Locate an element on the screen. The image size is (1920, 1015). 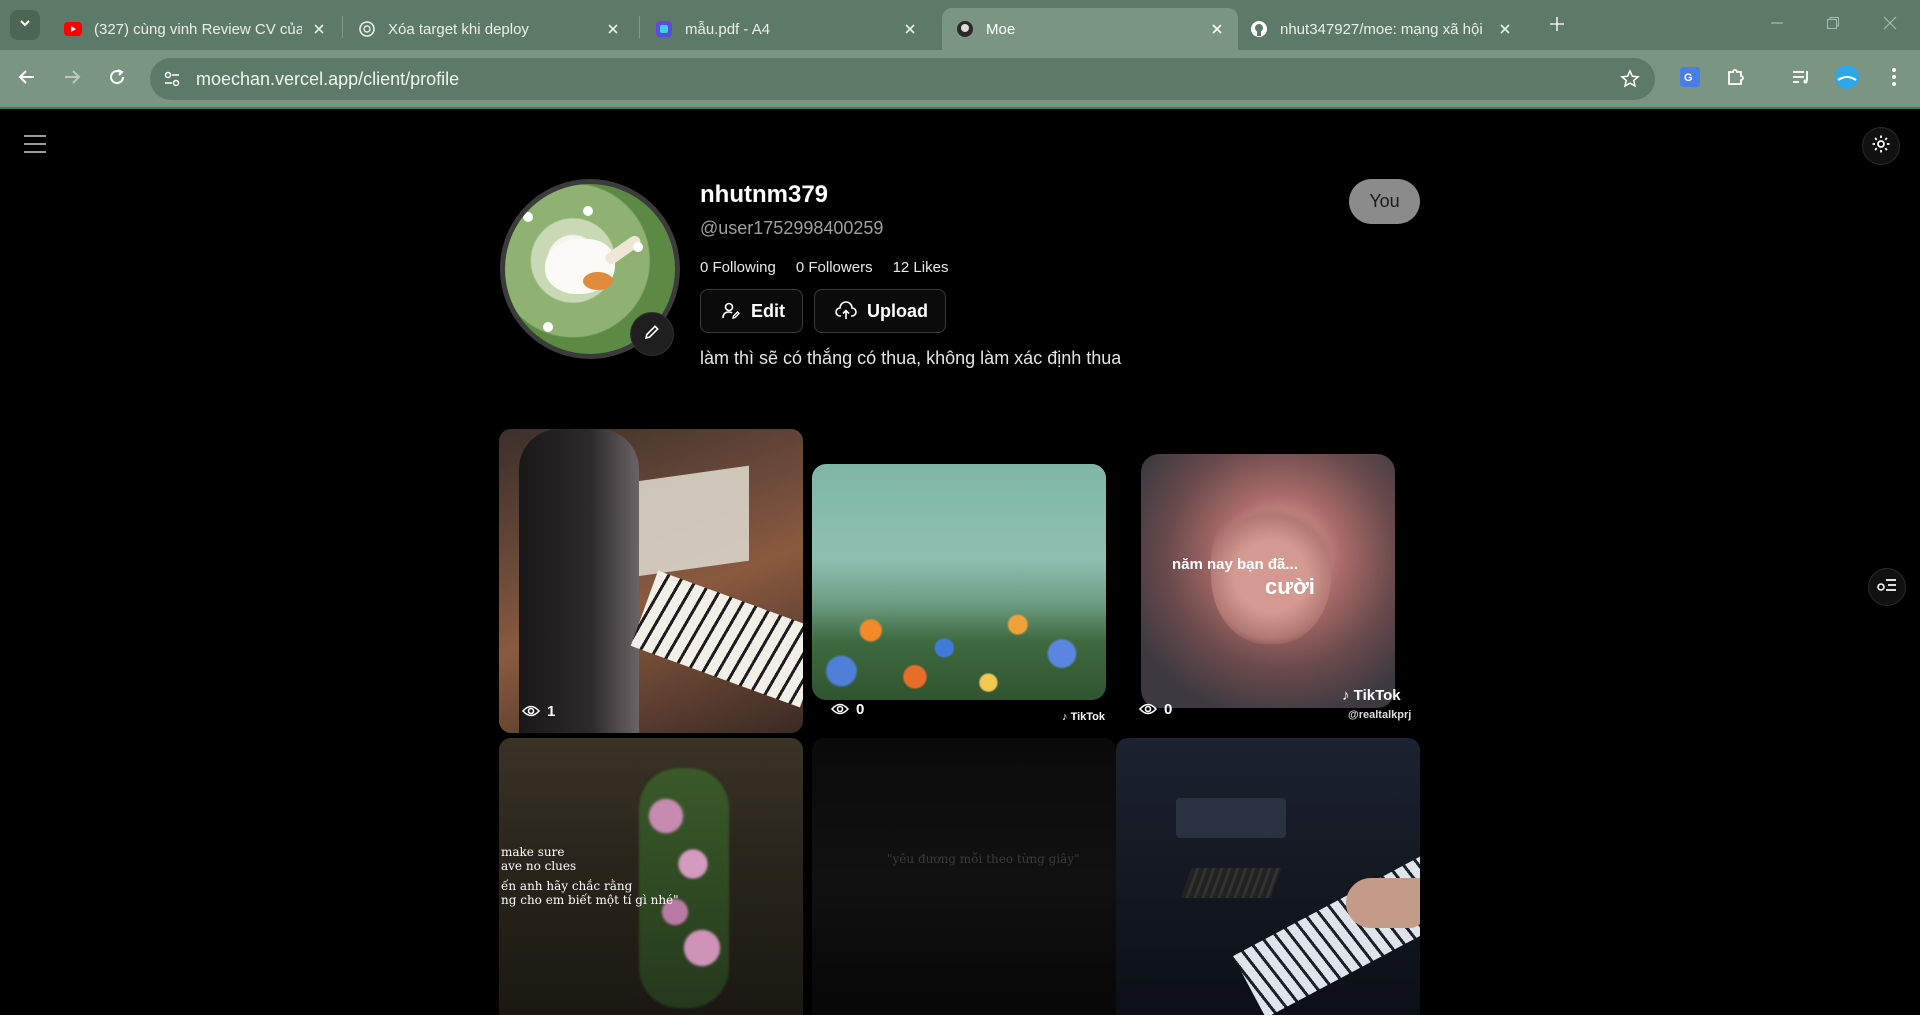
reload-button is located at coordinates (117, 79).